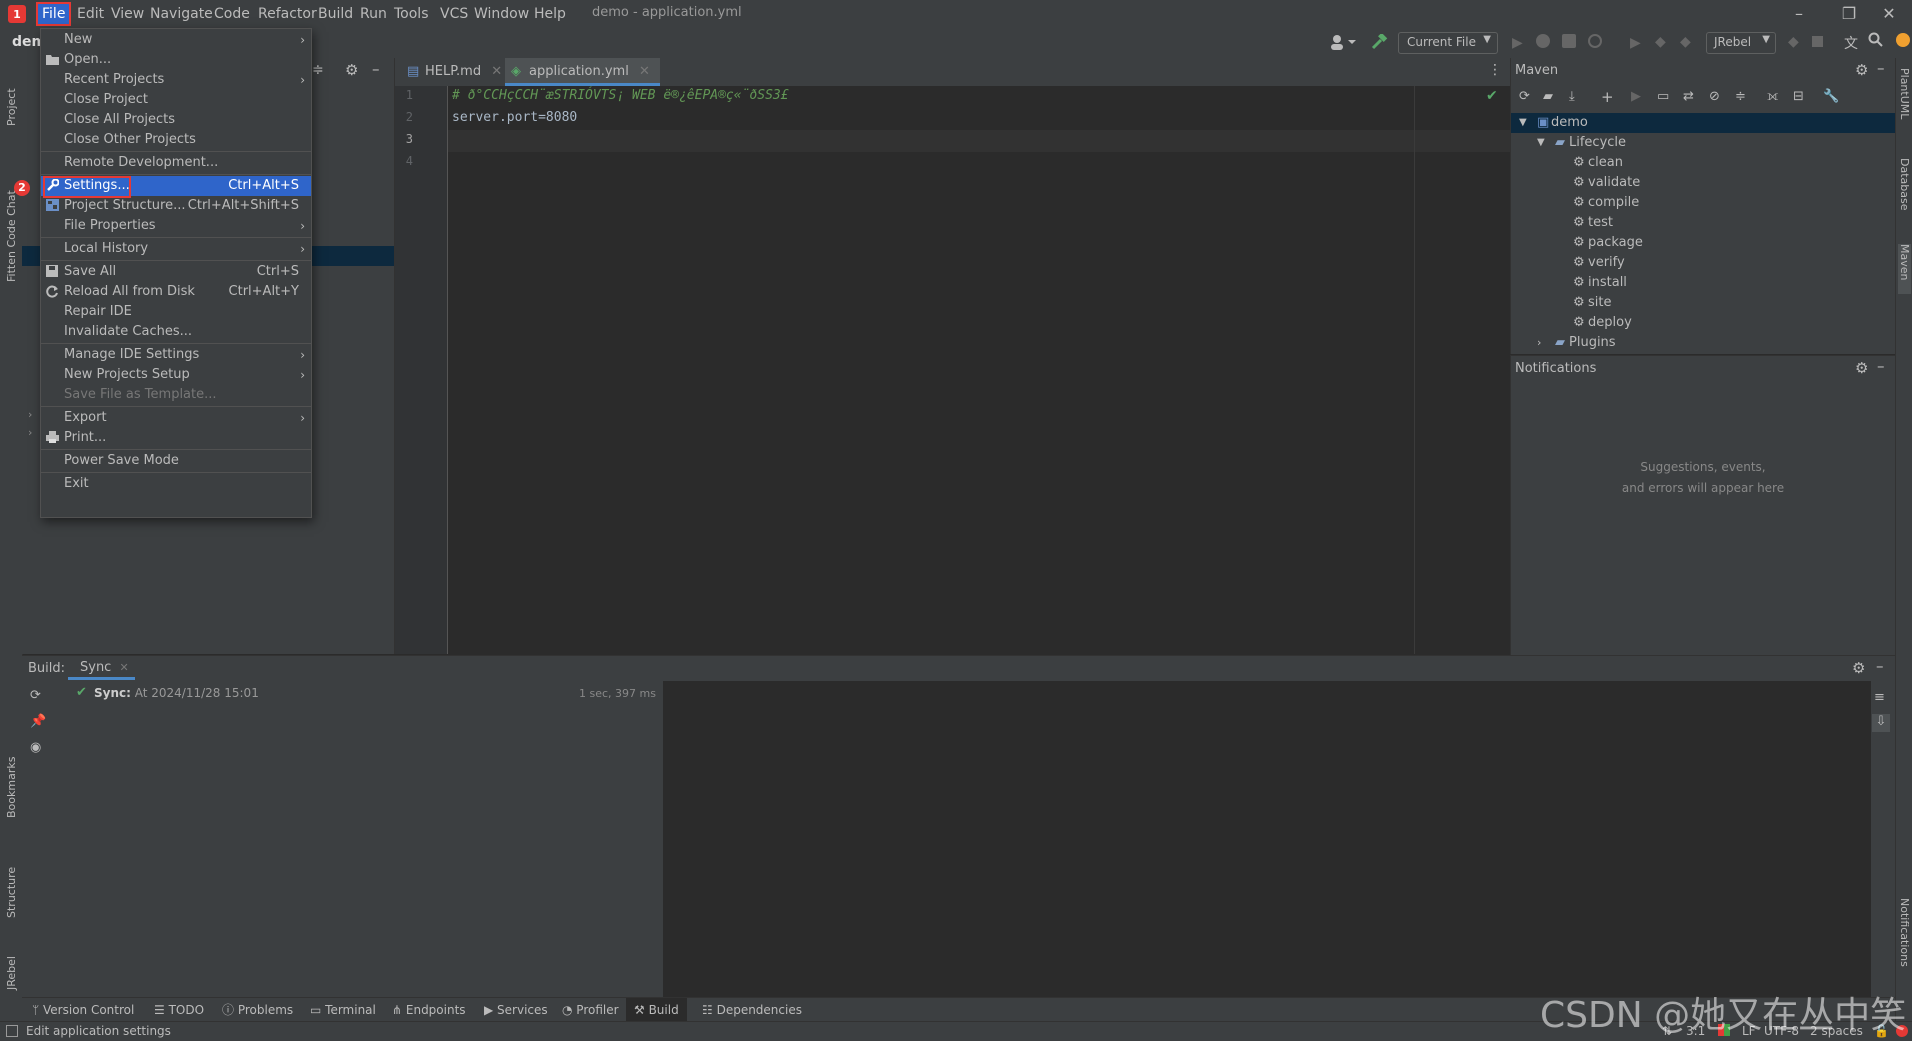  What do you see at coordinates (176, 249) in the screenshot?
I see `menu-item-local-history: Local History ›` at bounding box center [176, 249].